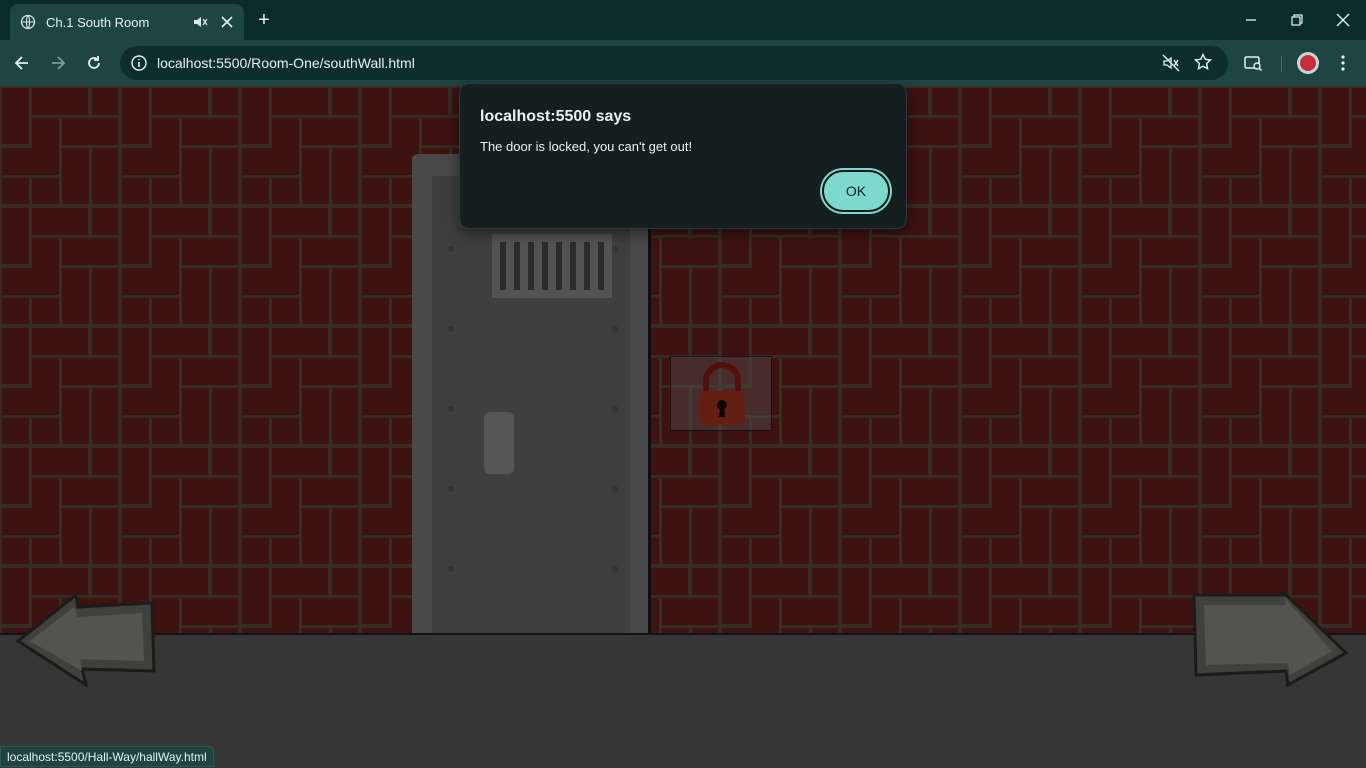  Describe the element at coordinates (1251, 20) in the screenshot. I see `minimize-icon` at that location.